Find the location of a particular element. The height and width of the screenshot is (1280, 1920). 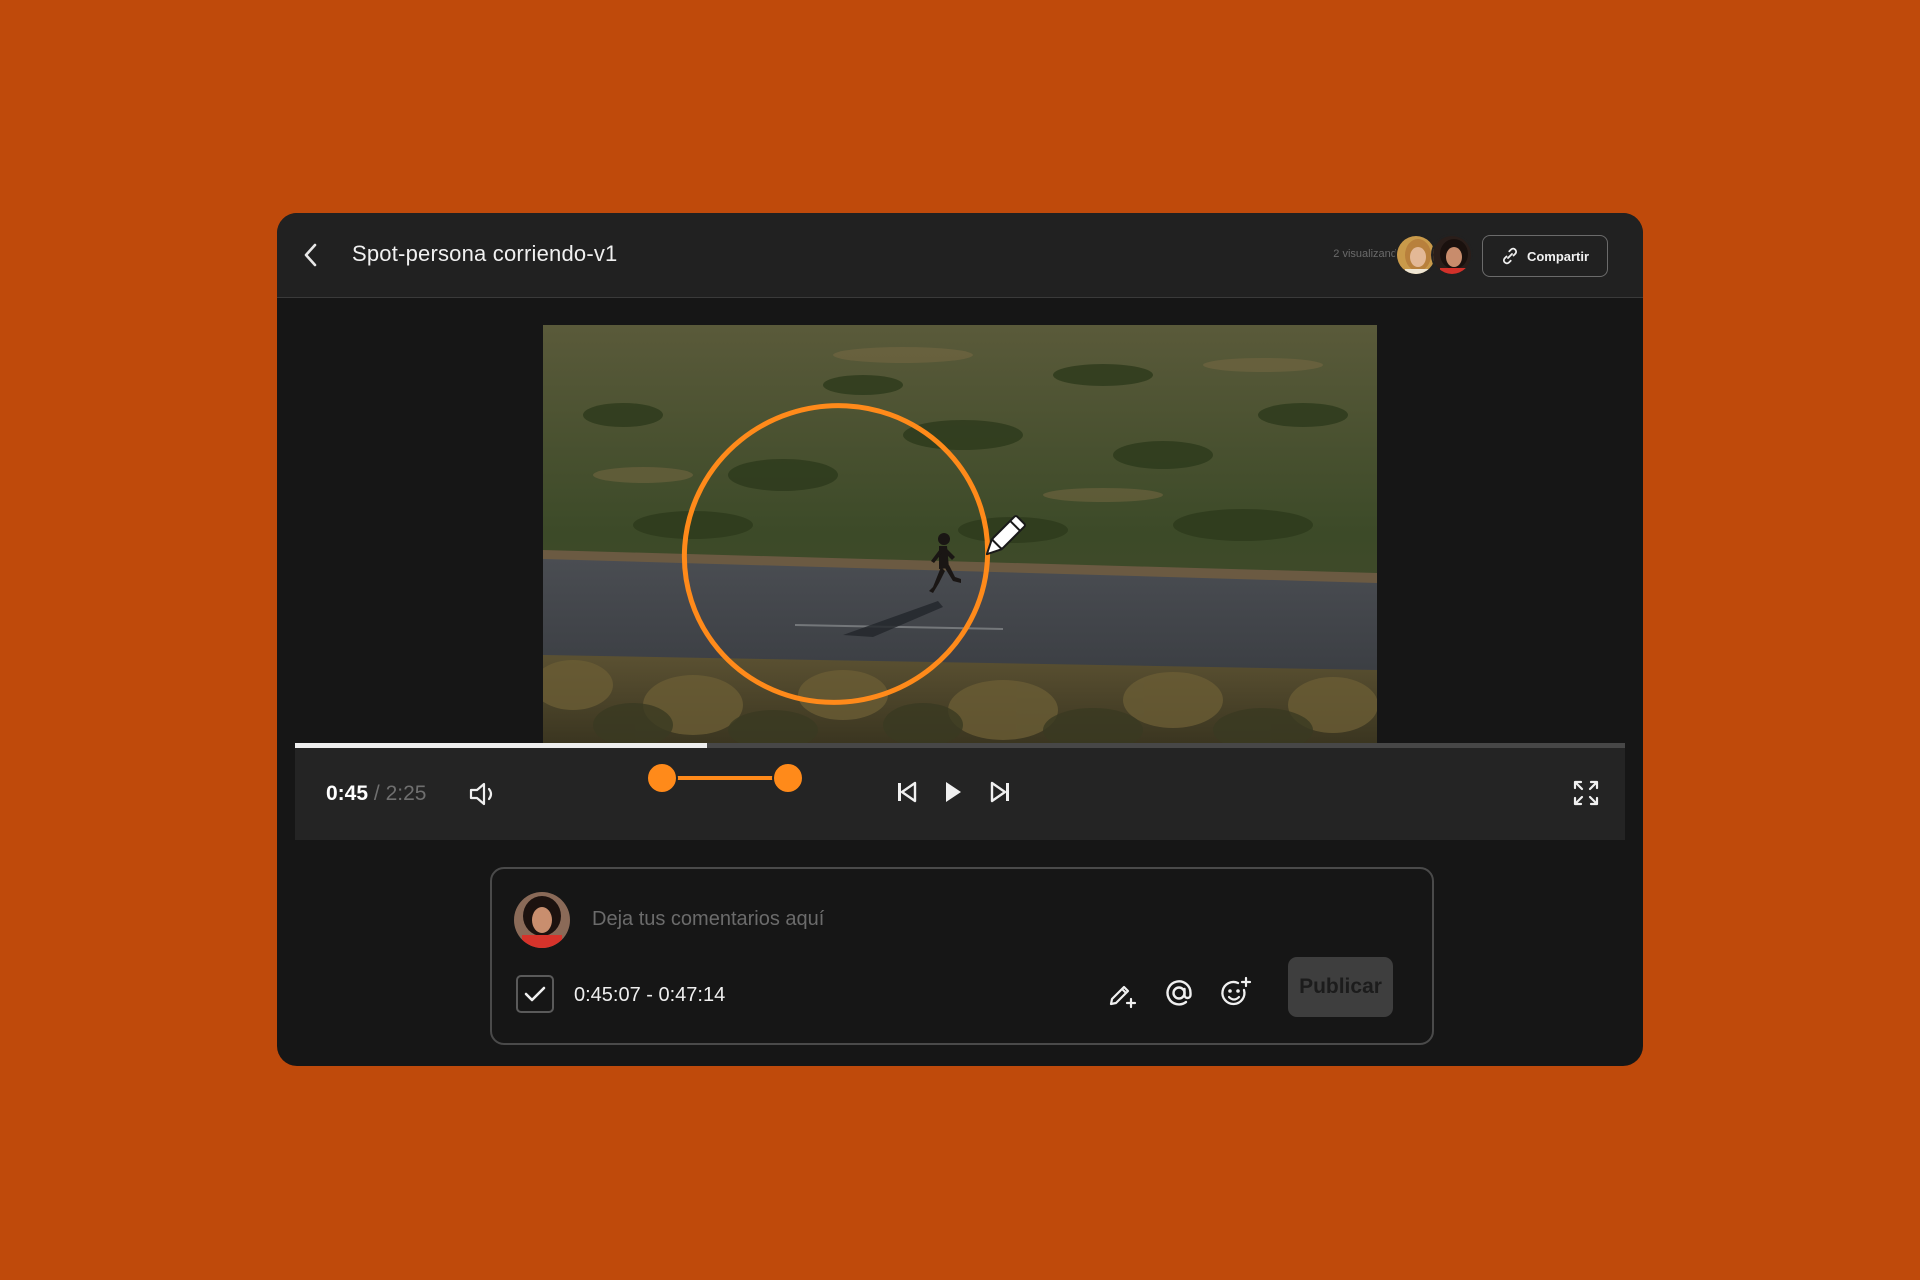

time-range-label: 0:45:07 - 0:47:14 is located at coordinates (650, 995).